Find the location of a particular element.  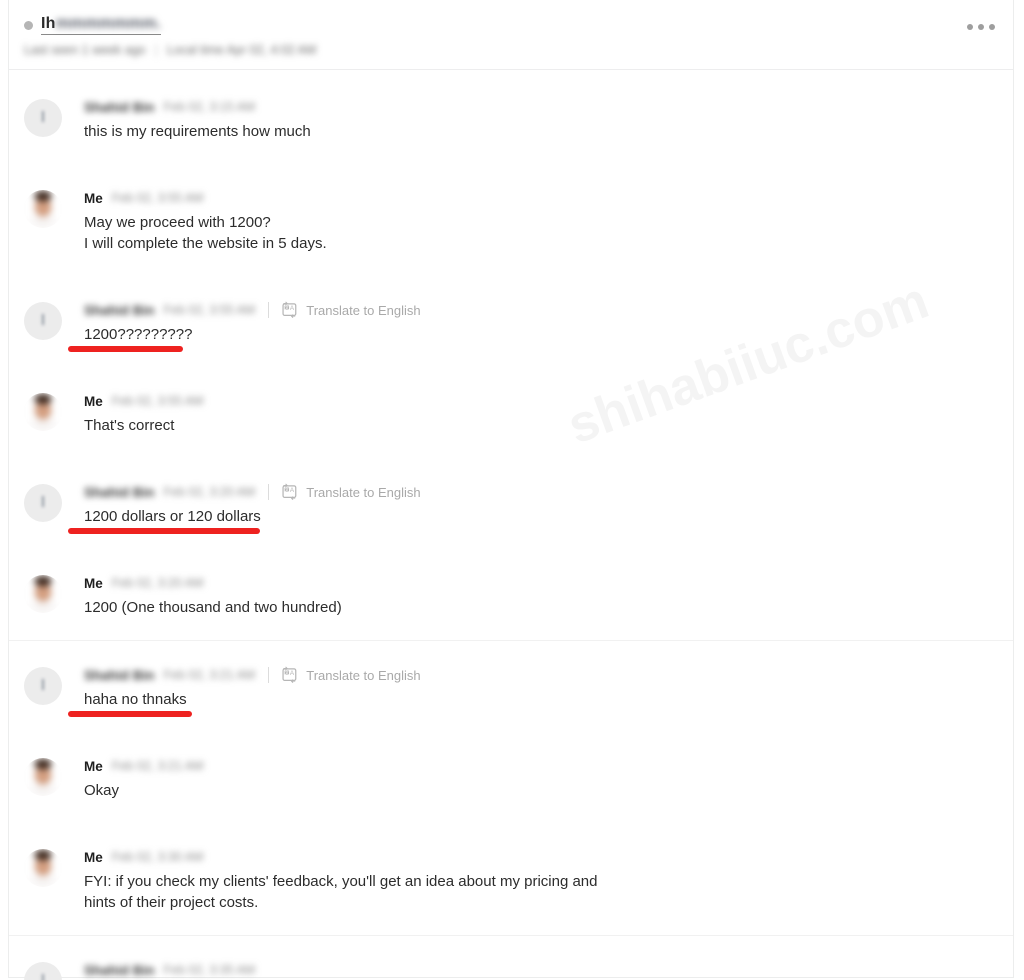

message-body: Me Feb 02, 3:21 AM Okay is located at coordinates (537, 778).